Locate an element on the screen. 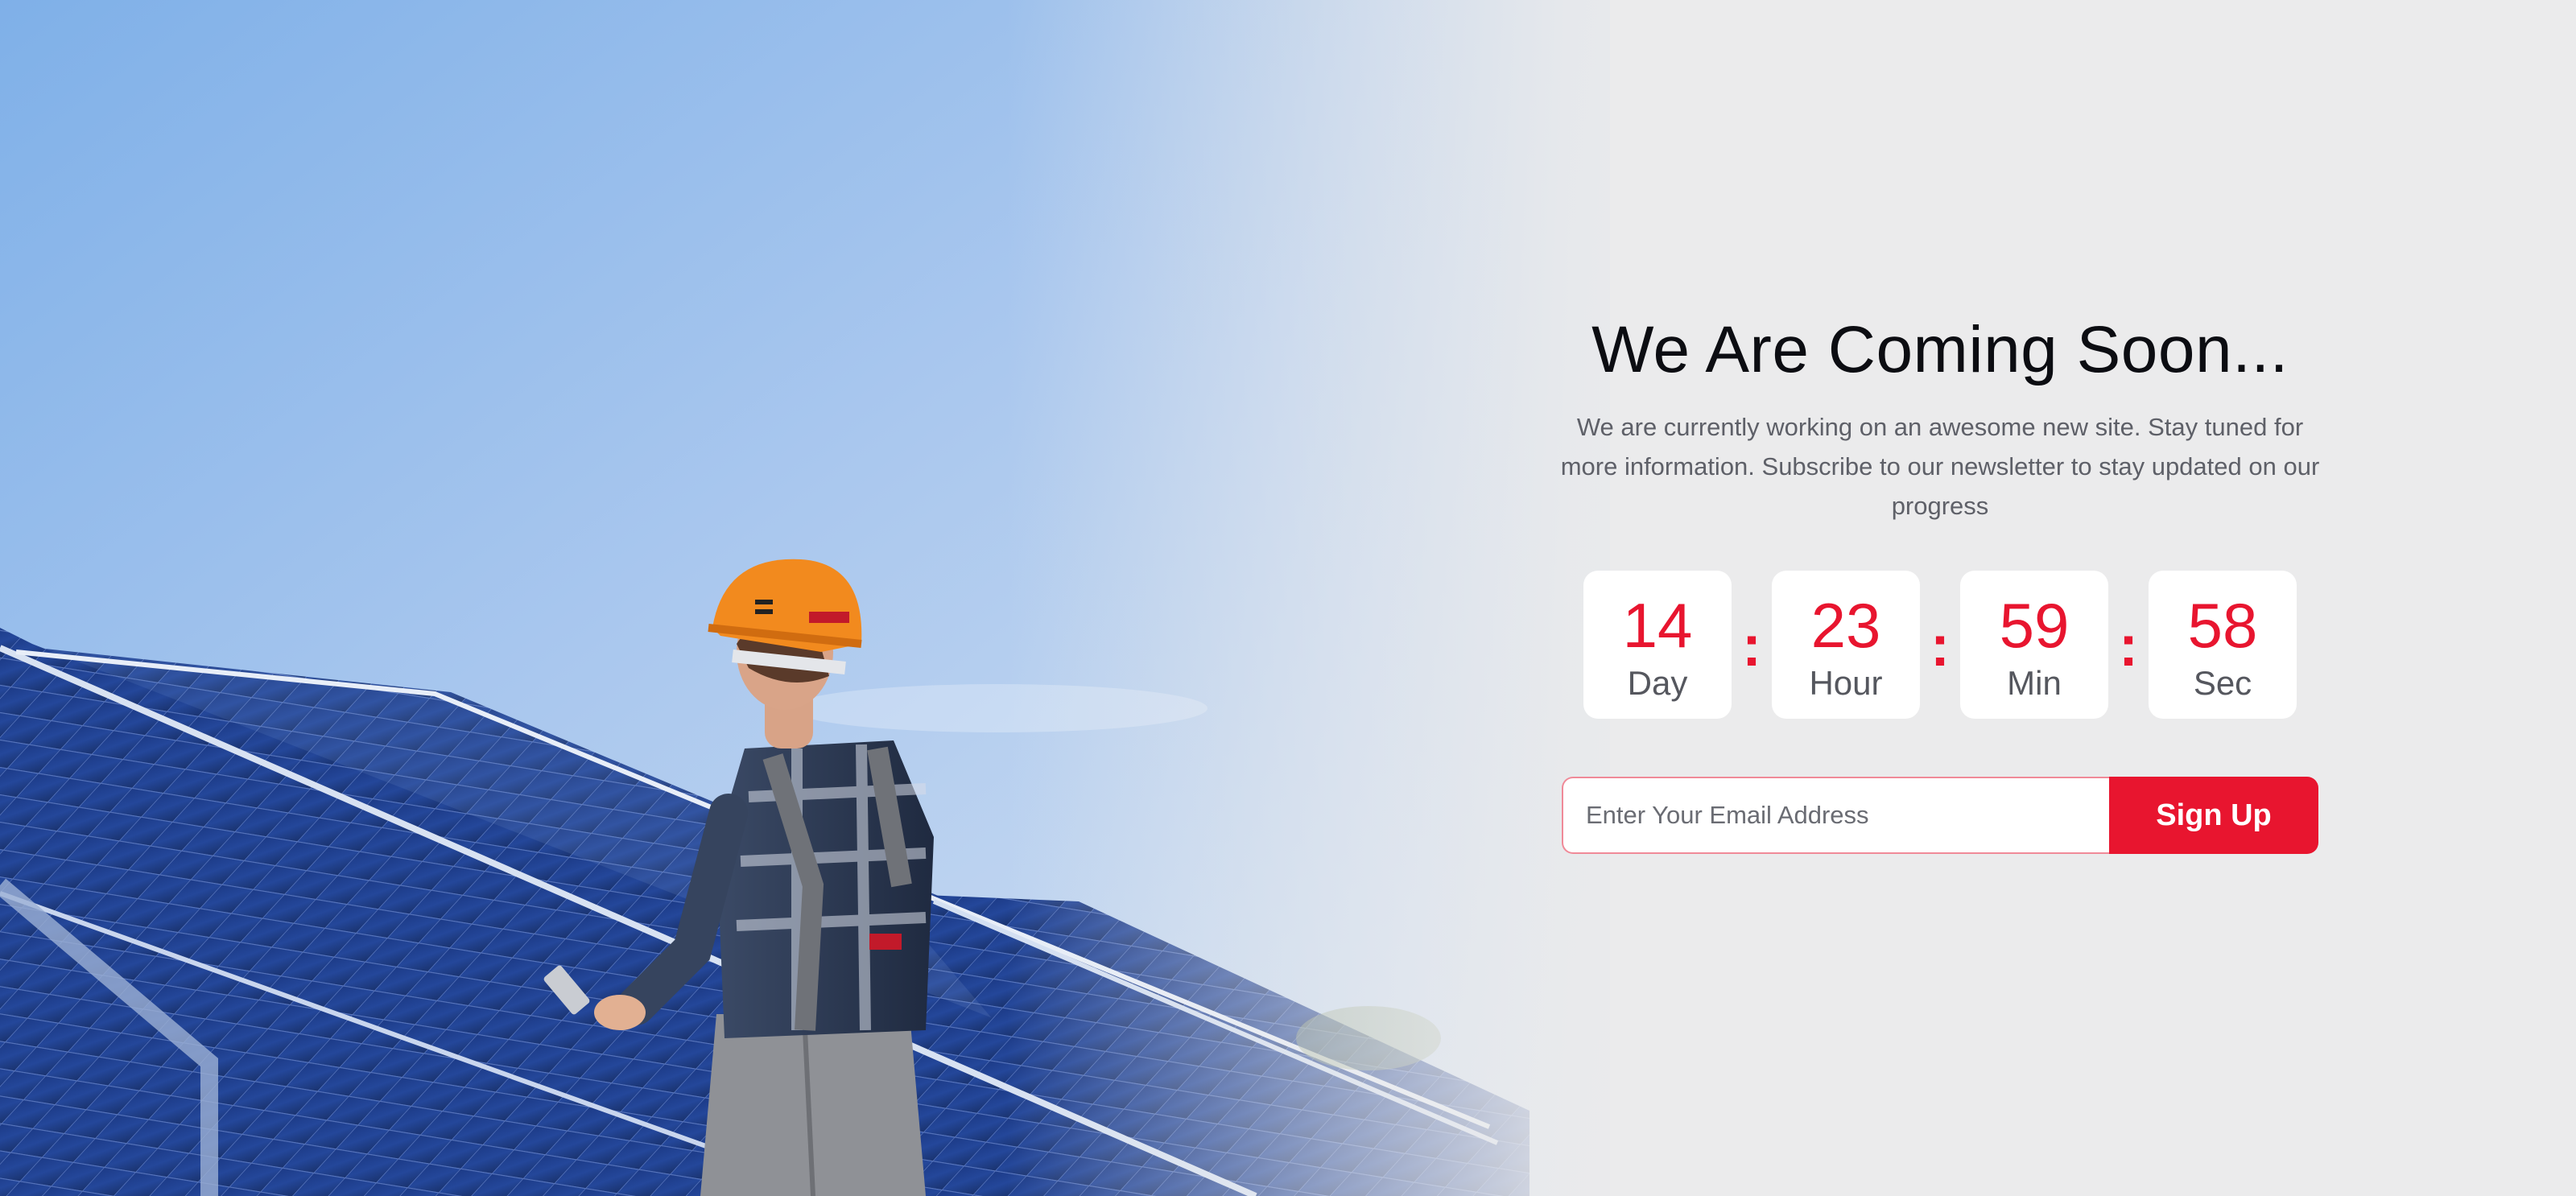 Image resolution: width=2576 pixels, height=1196 pixels. countdown-min-value: 59 is located at coordinates (2034, 626).